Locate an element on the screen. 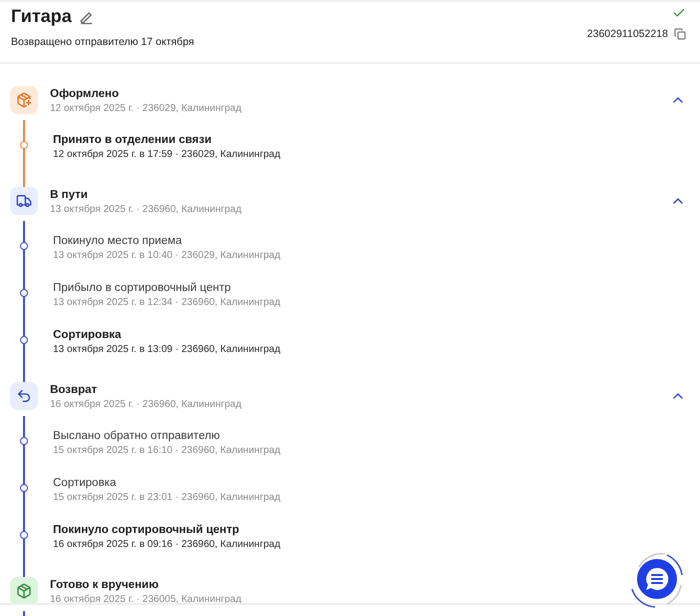 The height and width of the screenshot is (616, 700). copy-icon is located at coordinates (680, 34).